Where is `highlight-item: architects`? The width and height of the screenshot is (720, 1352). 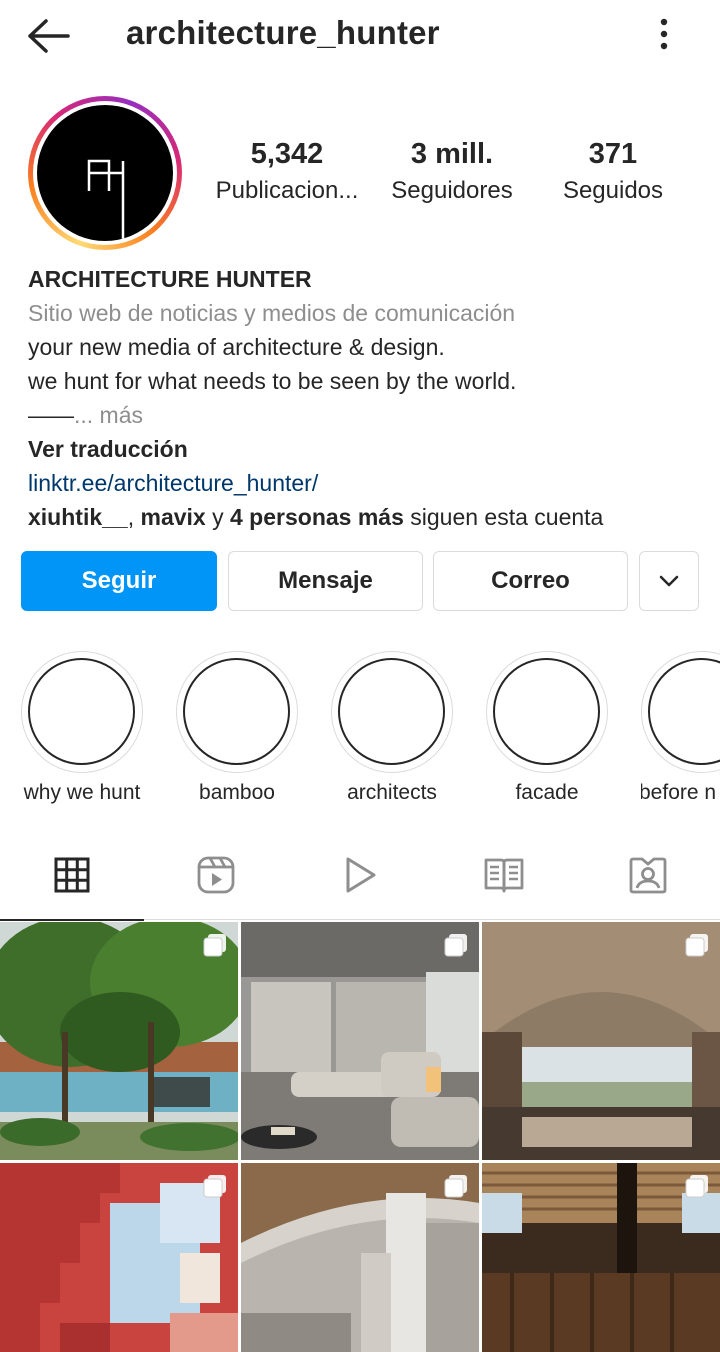 highlight-item: architects is located at coordinates (392, 728).